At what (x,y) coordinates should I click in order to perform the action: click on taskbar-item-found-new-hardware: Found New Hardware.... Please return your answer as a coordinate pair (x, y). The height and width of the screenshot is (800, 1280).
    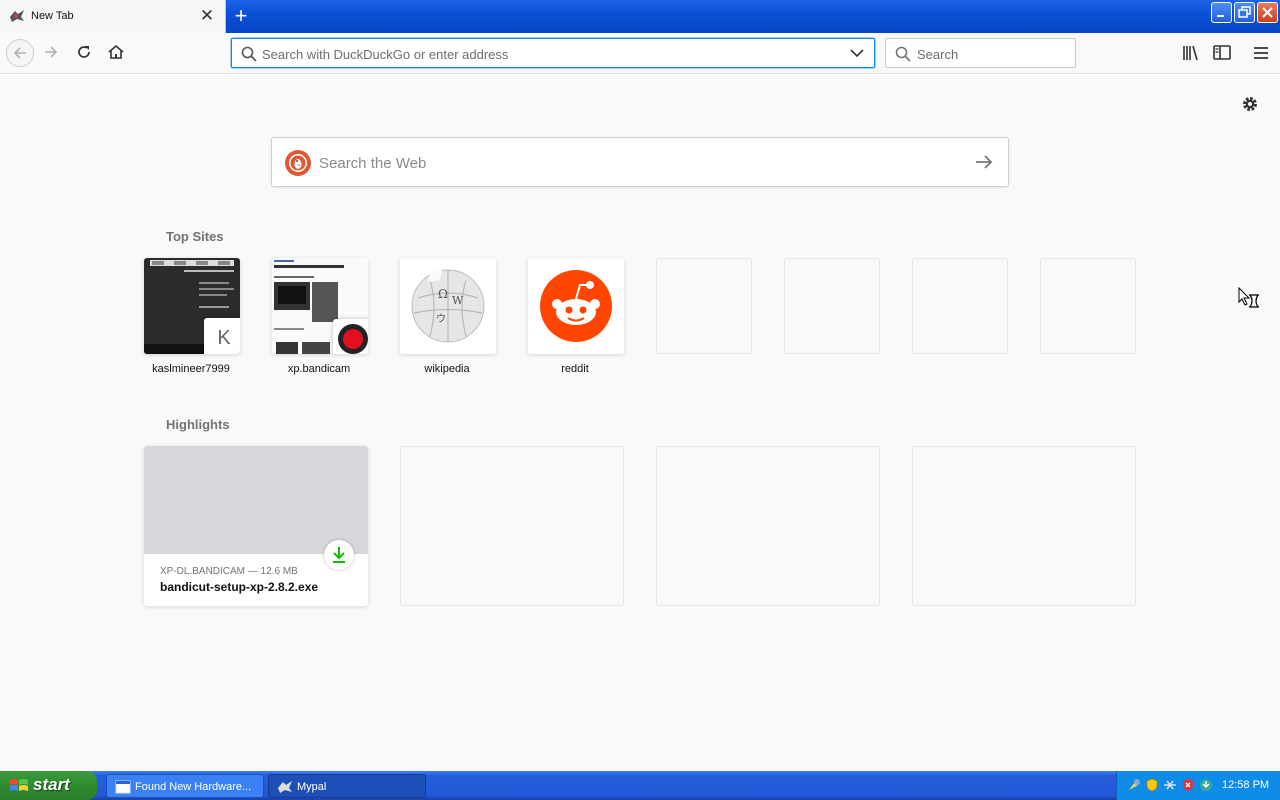
    Looking at the image, I should click on (185, 786).